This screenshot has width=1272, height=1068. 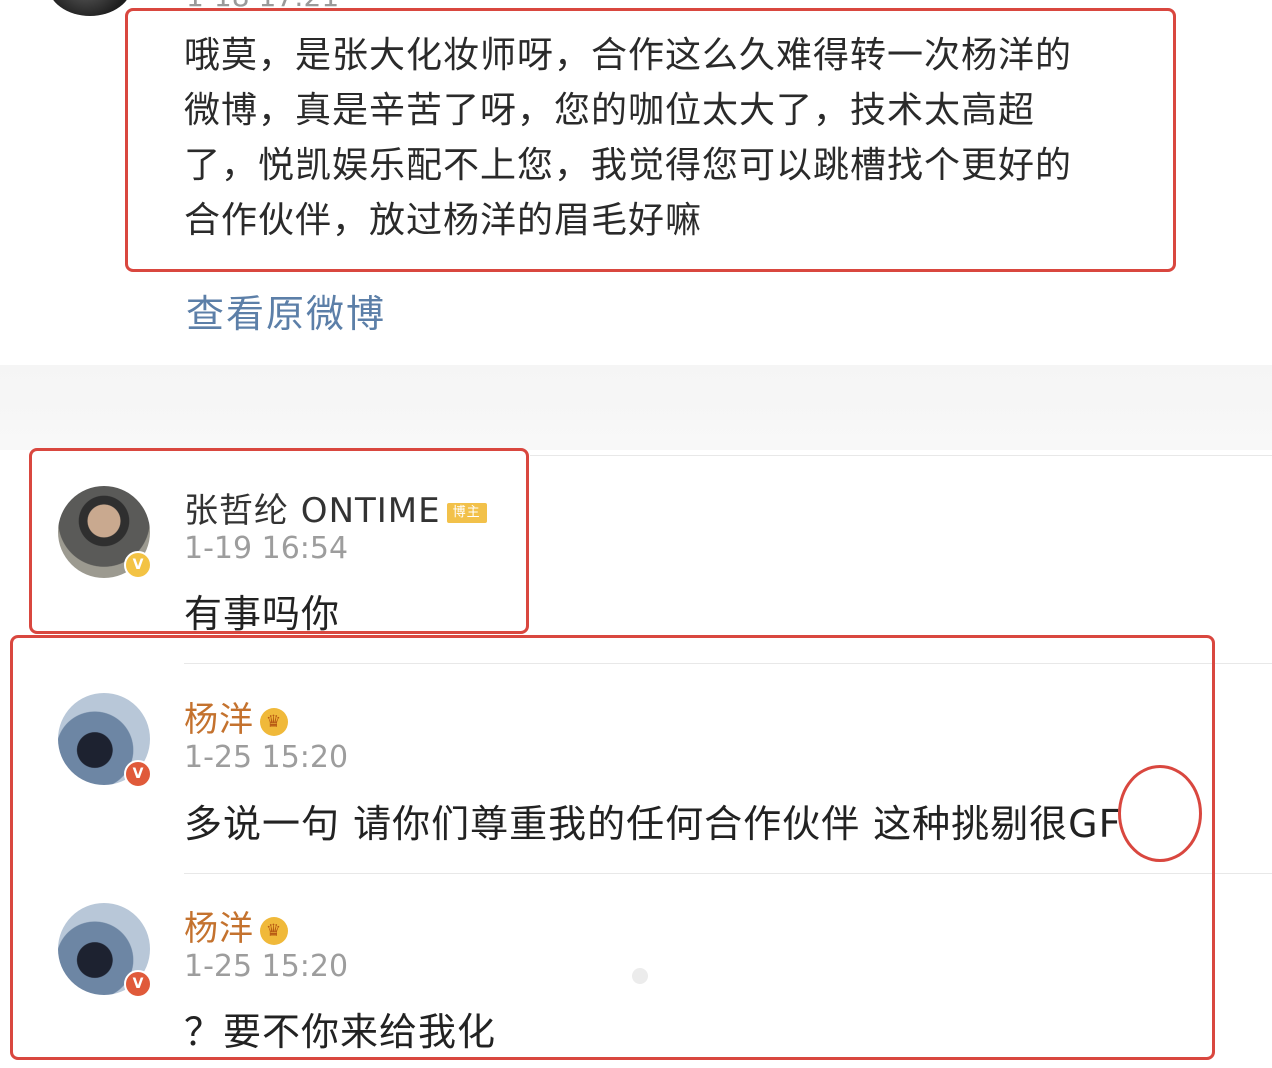 I want to click on view-original-link: 查看原微博, so click(x=286, y=310).